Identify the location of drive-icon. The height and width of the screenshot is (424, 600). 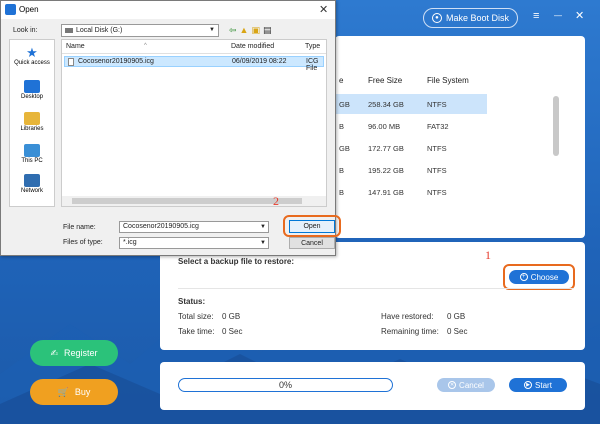
(69, 30).